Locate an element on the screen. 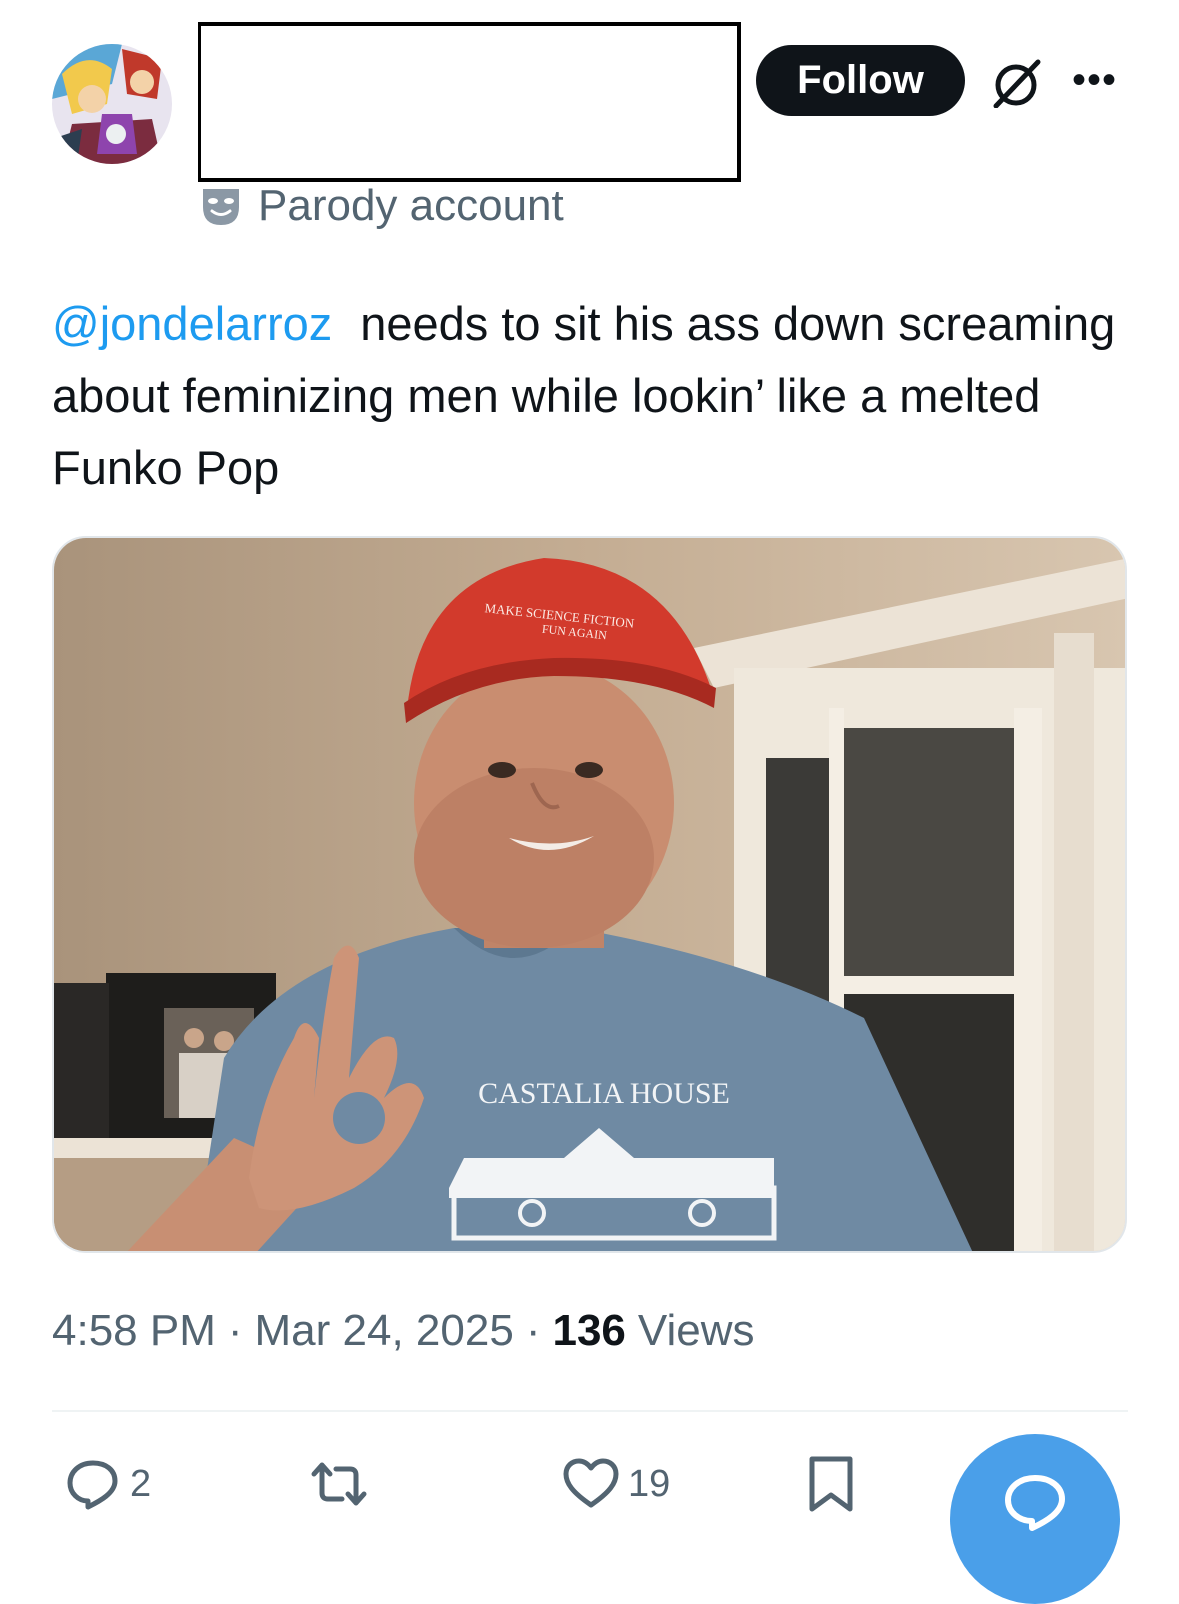 The height and width of the screenshot is (1604, 1179). views-count: 136 is located at coordinates (589, 1330).